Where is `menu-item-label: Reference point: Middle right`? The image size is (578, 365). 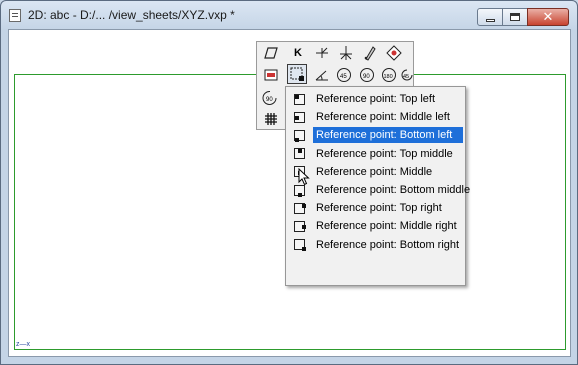
menu-item-label: Reference point: Middle right is located at coordinates (386, 226).